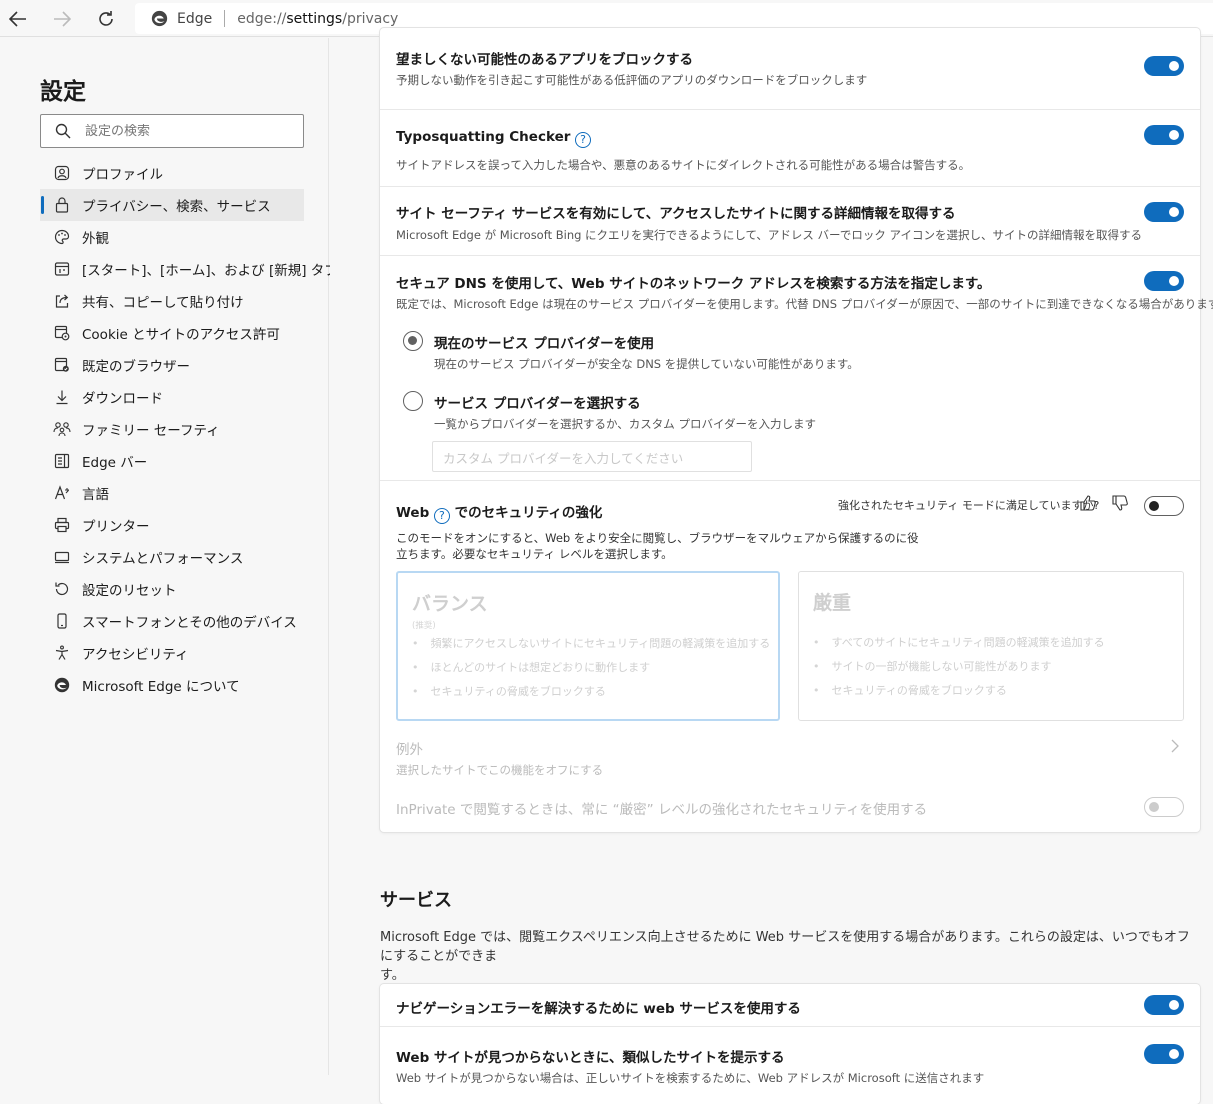 The height and width of the screenshot is (1104, 1213). Describe the element at coordinates (185, 131) in the screenshot. I see `search-input` at that location.